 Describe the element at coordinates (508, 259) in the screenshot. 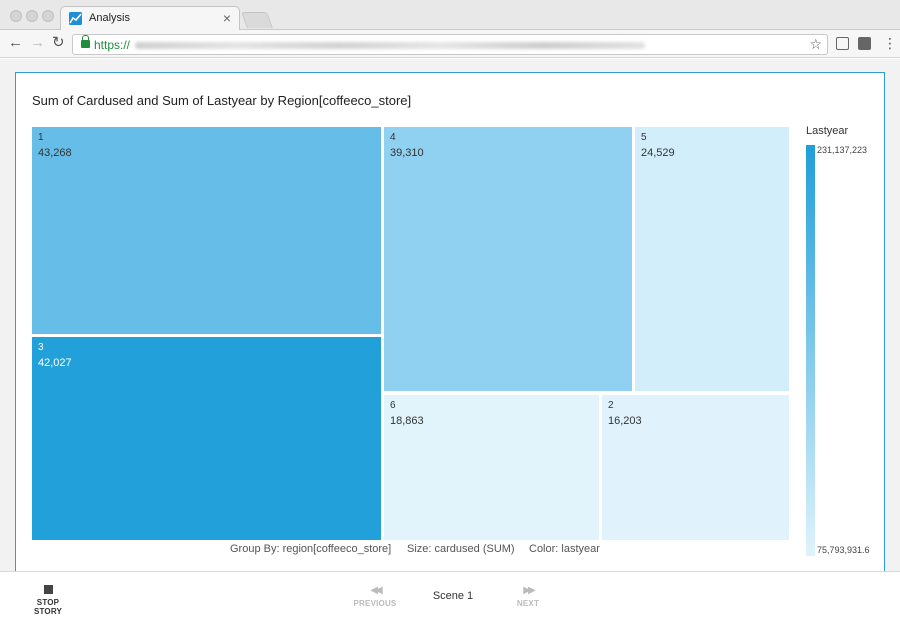

I see `treemap-tile-region-4: 4 39,310` at that location.